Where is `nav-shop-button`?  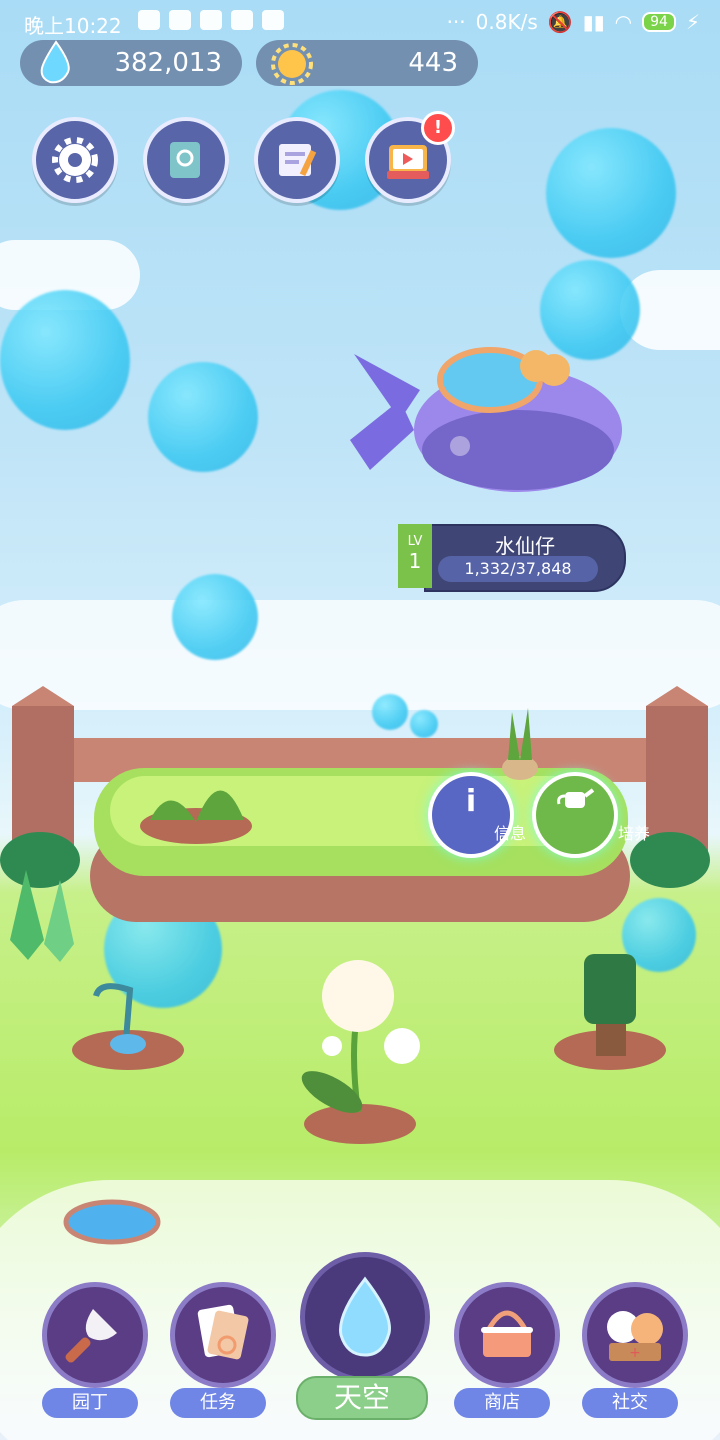 nav-shop-button is located at coordinates (507, 1335).